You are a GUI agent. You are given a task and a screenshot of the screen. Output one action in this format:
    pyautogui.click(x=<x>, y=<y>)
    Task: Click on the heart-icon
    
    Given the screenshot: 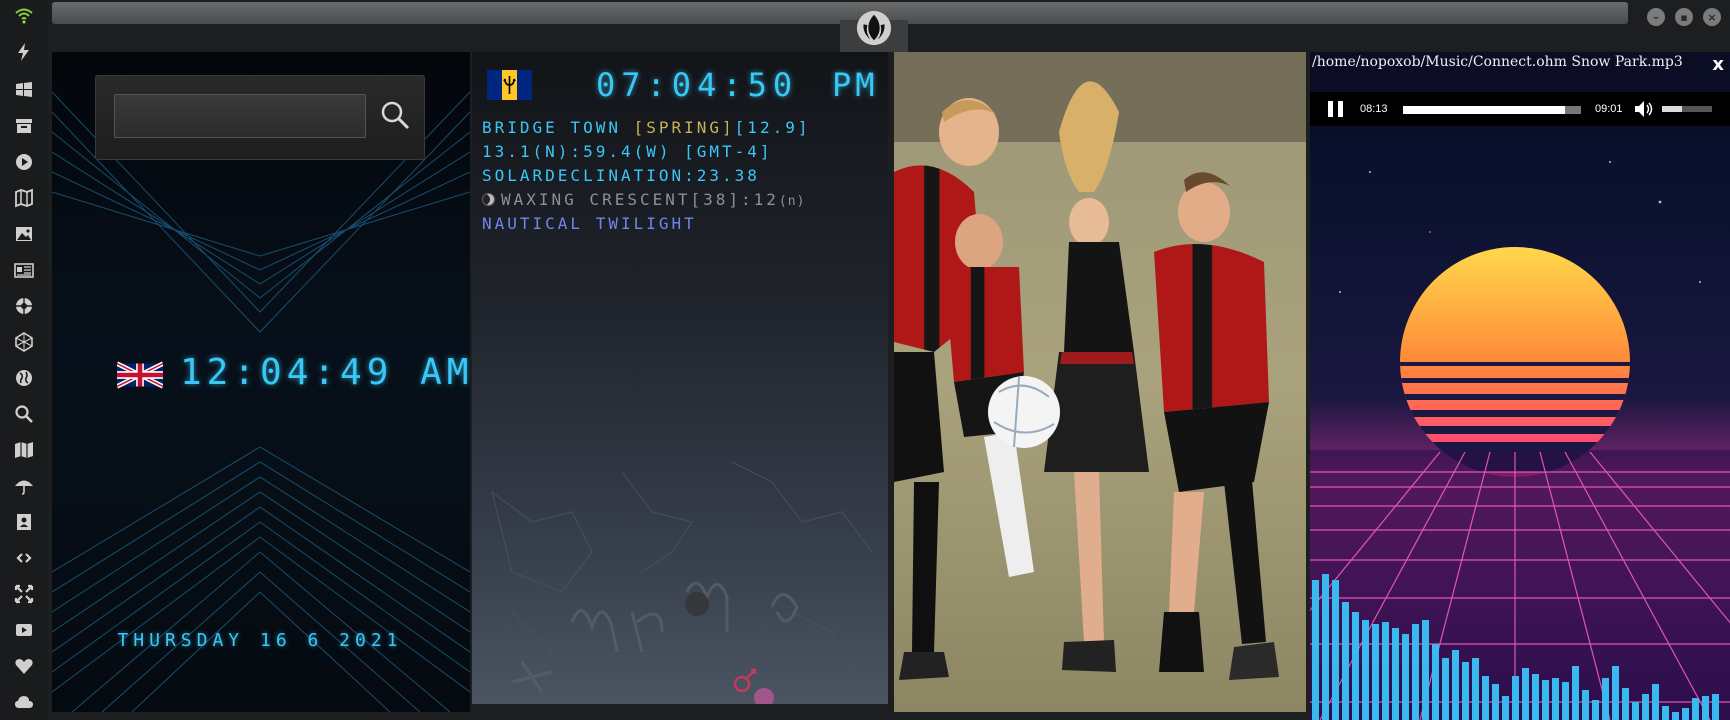 What is the action you would take?
    pyautogui.click(x=24, y=666)
    